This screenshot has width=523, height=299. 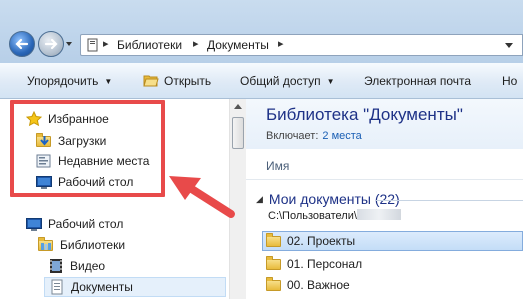 What do you see at coordinates (392, 264) in the screenshot?
I see `file-row: 01. Персонал` at bounding box center [392, 264].